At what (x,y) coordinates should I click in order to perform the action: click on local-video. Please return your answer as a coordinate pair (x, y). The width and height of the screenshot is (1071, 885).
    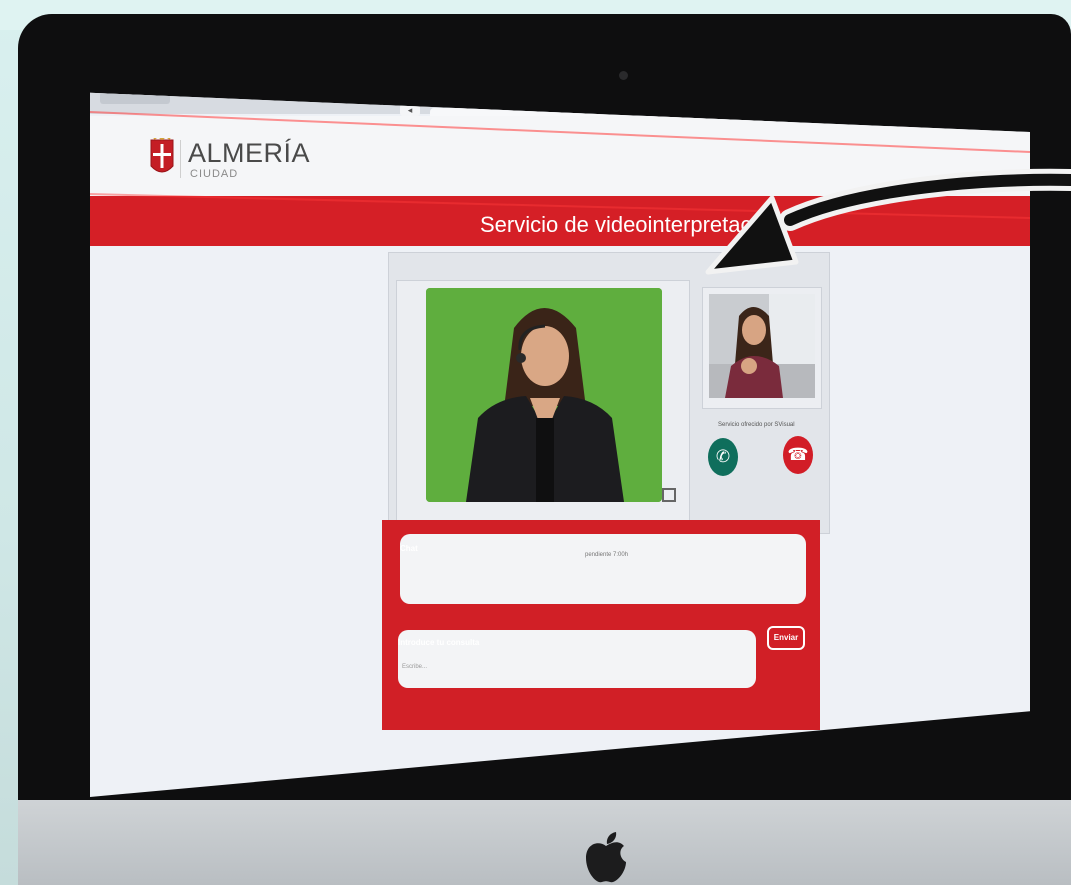
    Looking at the image, I should click on (762, 346).